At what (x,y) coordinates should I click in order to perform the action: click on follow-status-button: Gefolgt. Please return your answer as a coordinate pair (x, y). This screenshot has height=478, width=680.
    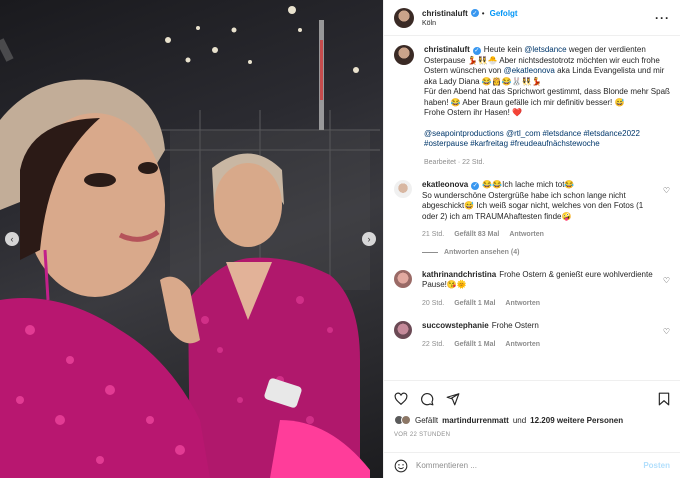
    Looking at the image, I should click on (504, 13).